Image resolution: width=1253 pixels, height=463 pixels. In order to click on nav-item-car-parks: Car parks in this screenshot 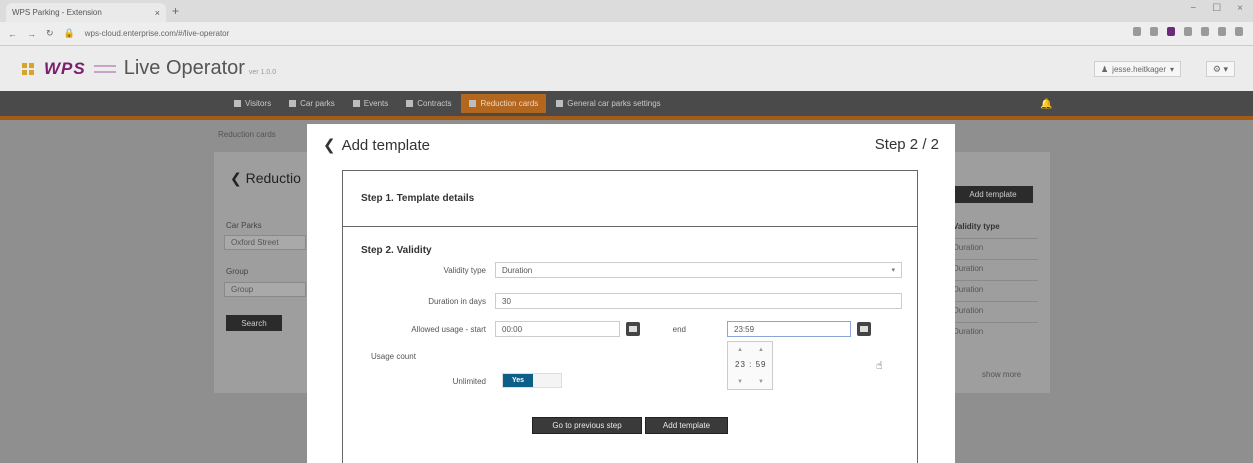, I will do `click(312, 103)`.